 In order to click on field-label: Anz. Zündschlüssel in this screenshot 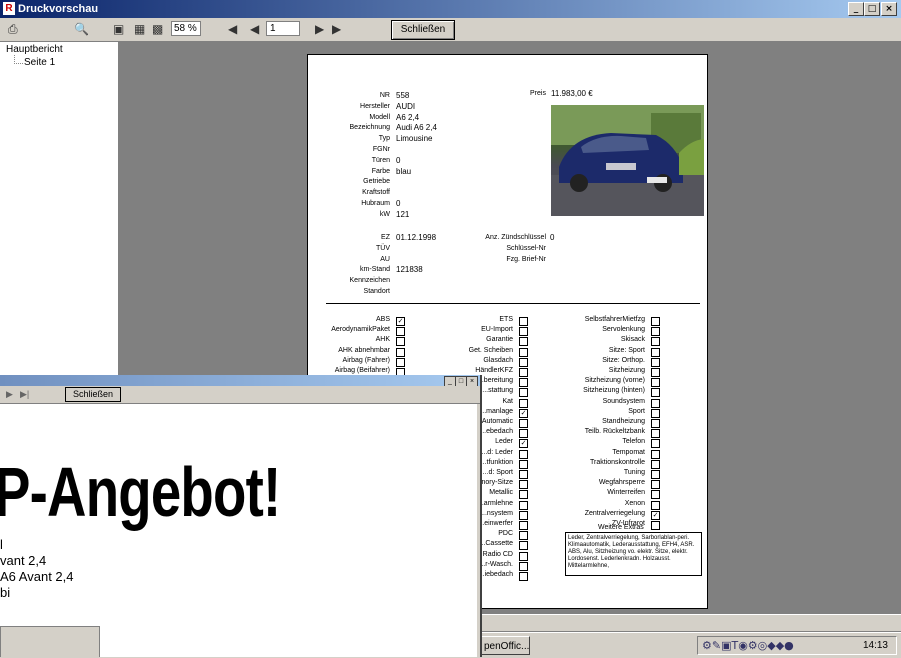, I will do `click(515, 237)`.